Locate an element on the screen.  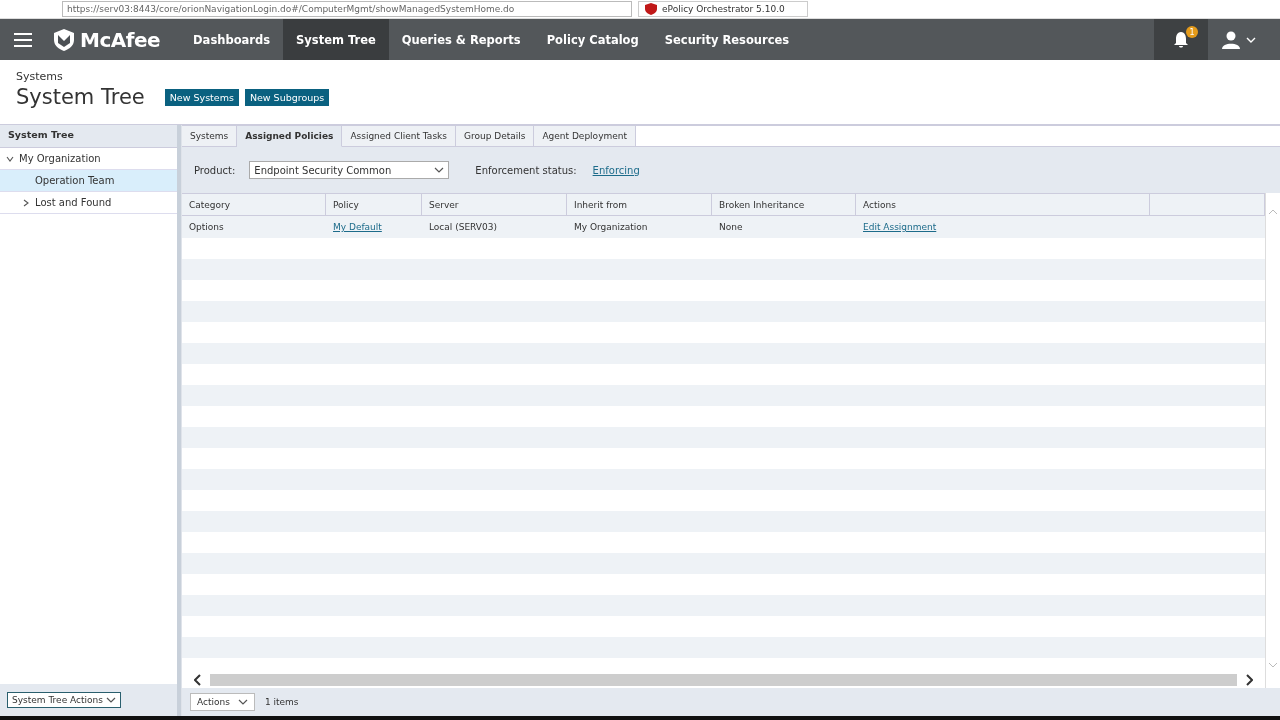
sidebar-title: System Tree is located at coordinates (88, 136).